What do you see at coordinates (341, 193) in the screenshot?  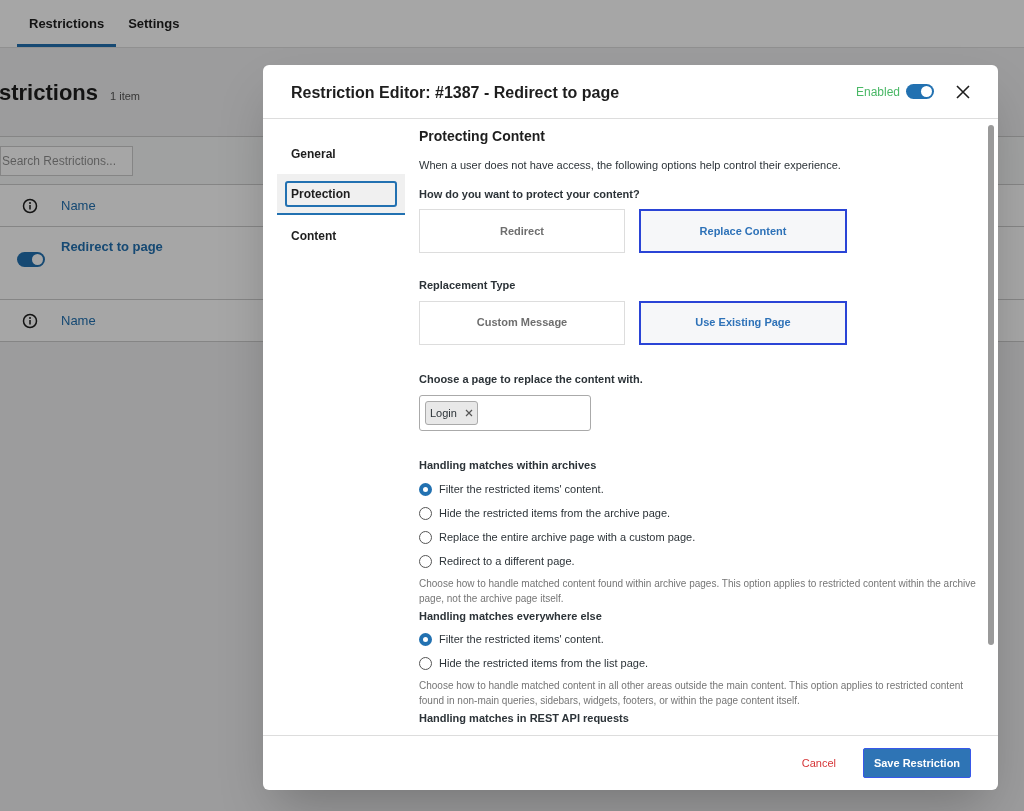 I see `nav-tab: Protection` at bounding box center [341, 193].